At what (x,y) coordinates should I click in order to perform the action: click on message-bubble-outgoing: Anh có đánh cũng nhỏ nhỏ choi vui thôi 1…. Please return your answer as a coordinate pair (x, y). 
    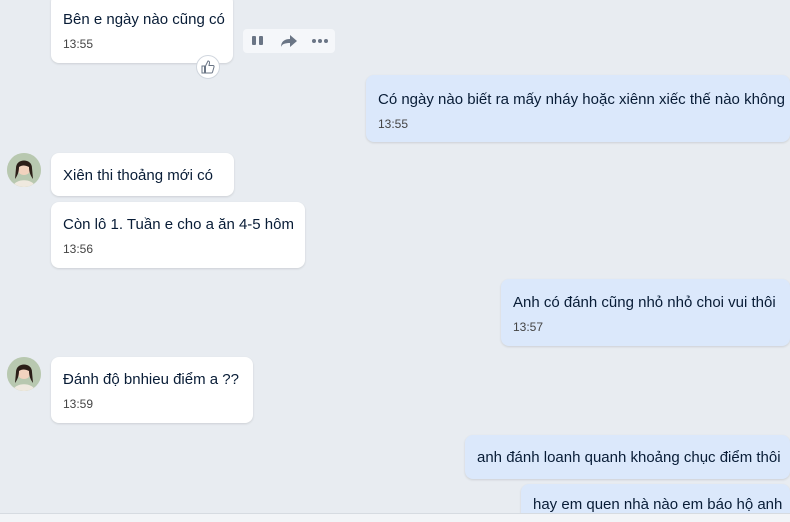
    Looking at the image, I should click on (645, 312).